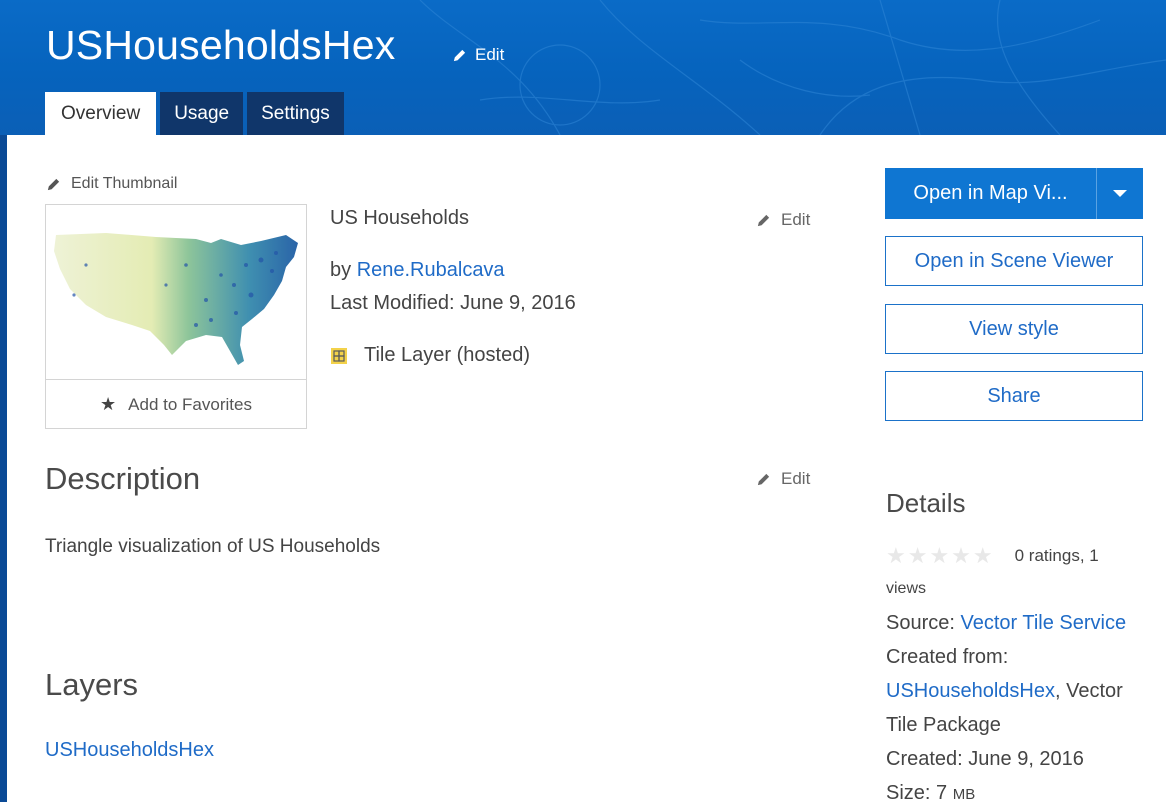 The height and width of the screenshot is (802, 1166). Describe the element at coordinates (1014, 329) in the screenshot. I see `view-style-button: View style` at that location.